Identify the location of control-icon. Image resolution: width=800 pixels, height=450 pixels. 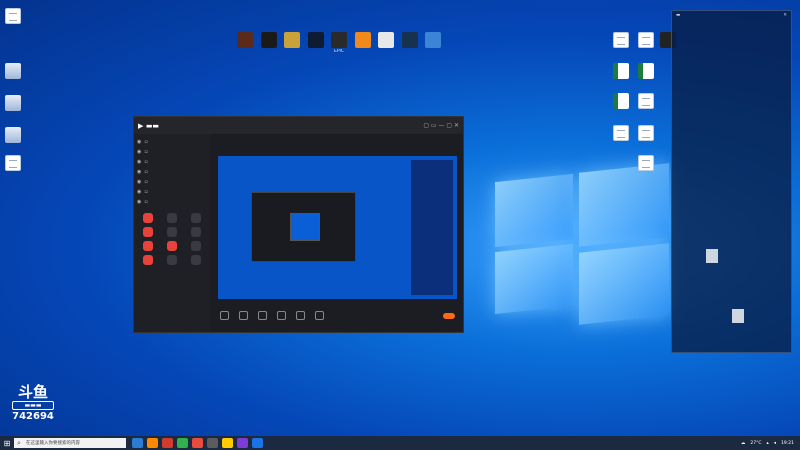
(243, 315).